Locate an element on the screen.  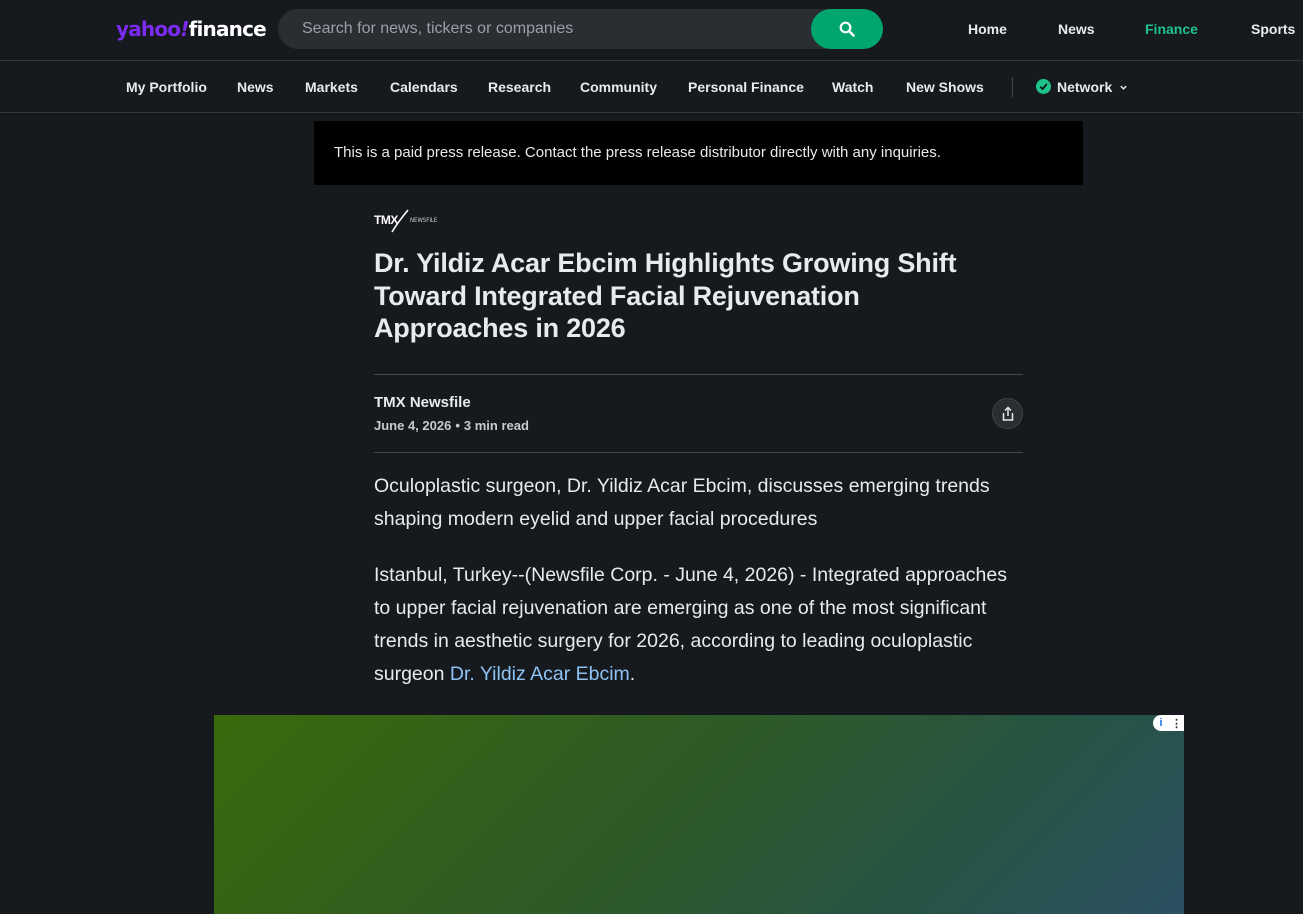
provider-logo-sub: NEWSFILE is located at coordinates (424, 220).